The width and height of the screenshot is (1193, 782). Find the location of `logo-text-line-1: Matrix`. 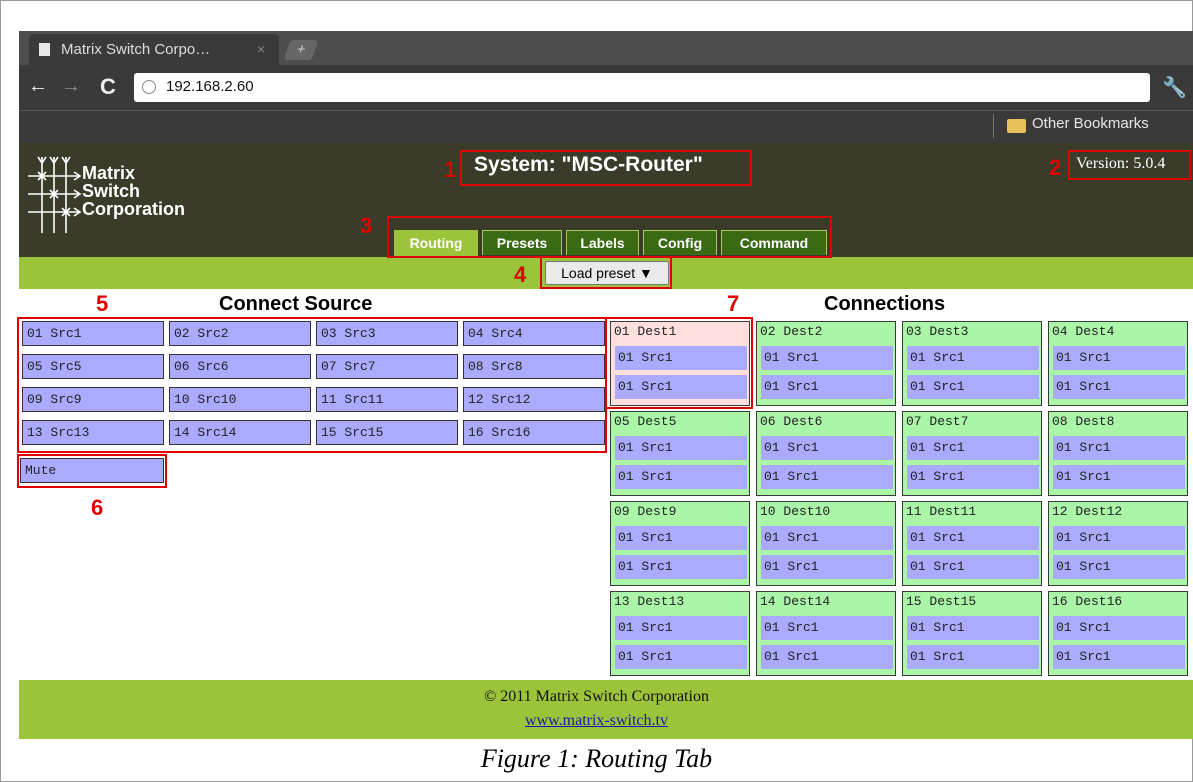

logo-text-line-1: Matrix is located at coordinates (109, 173).